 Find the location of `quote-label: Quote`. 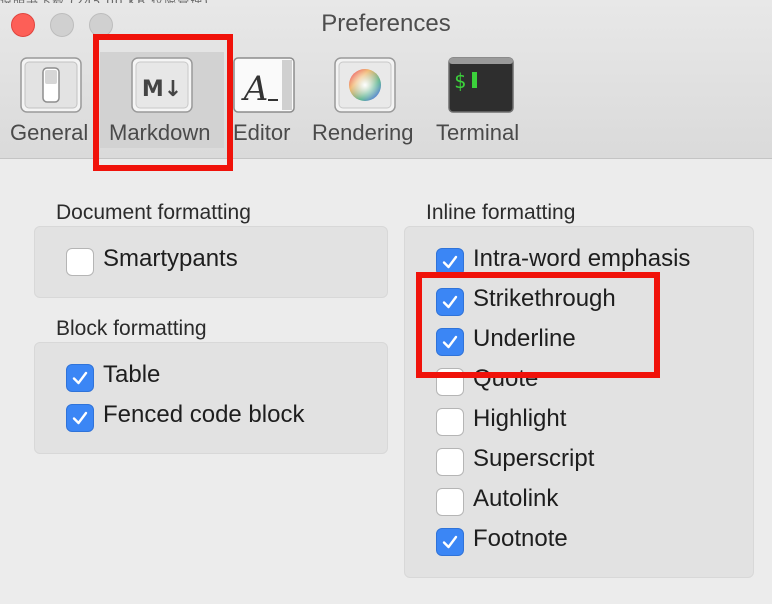

quote-label: Quote is located at coordinates (506, 378).